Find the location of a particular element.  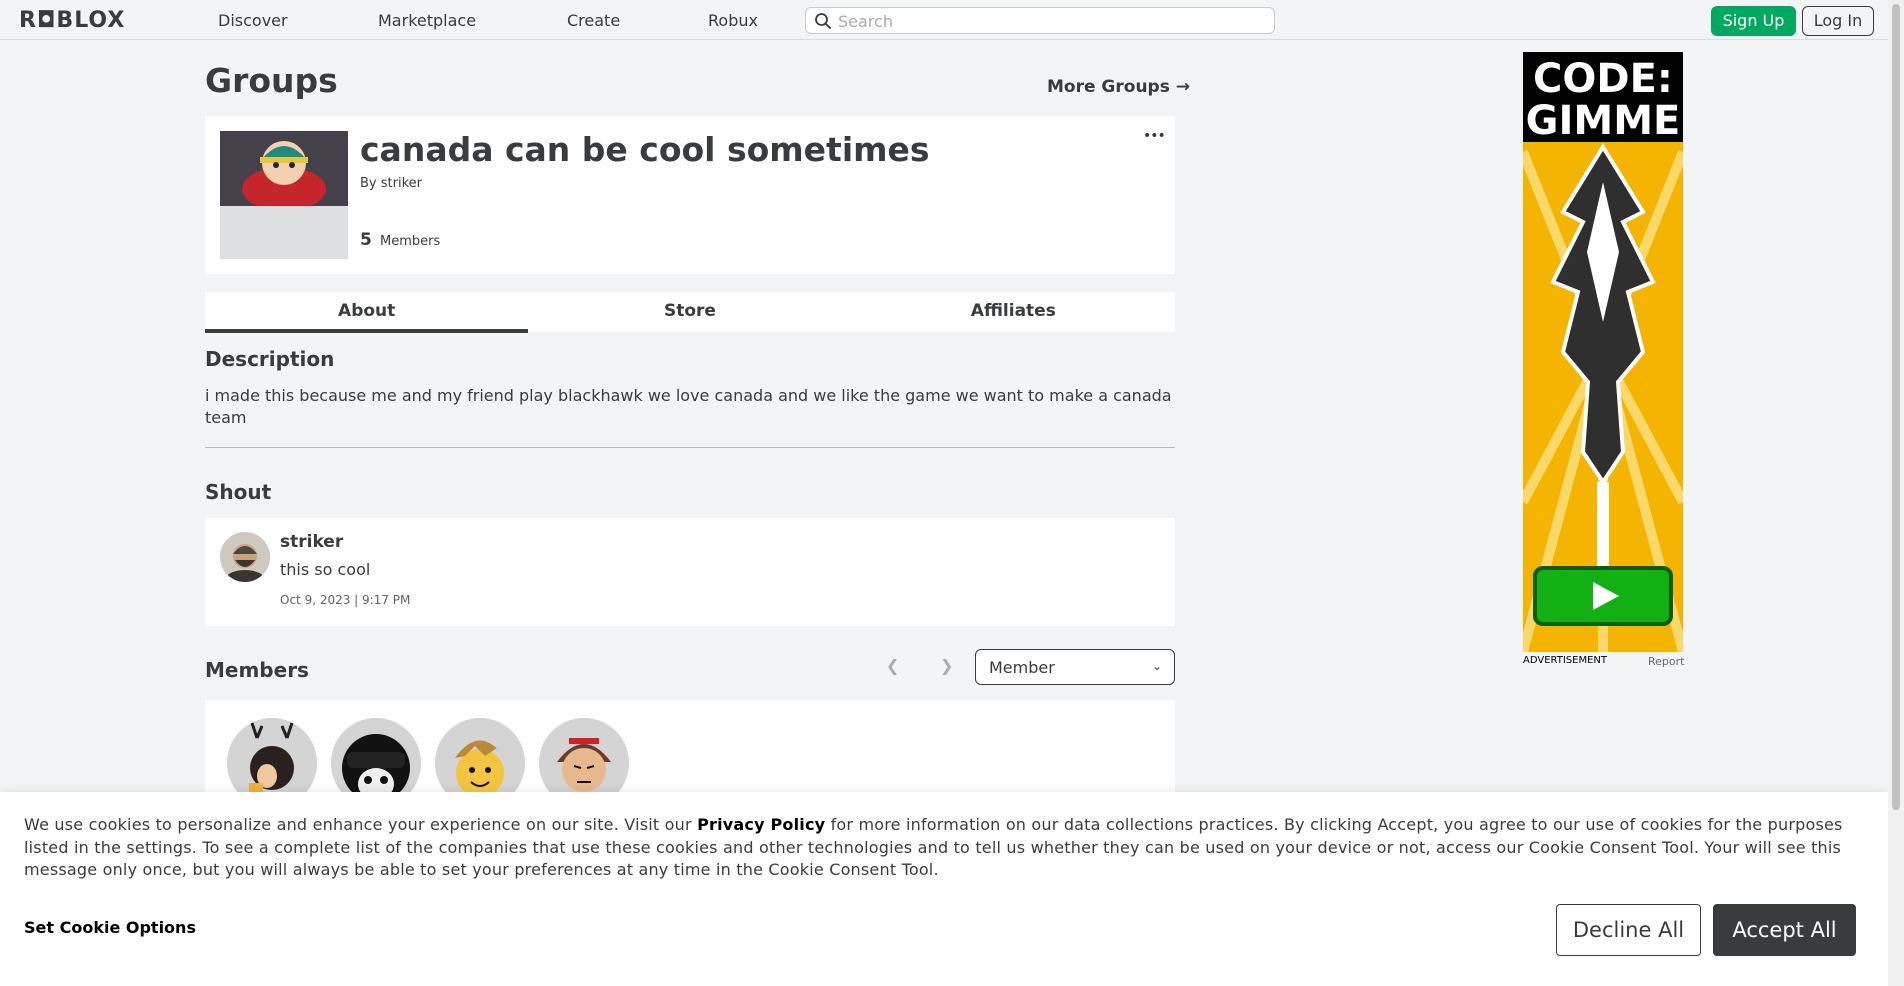

roblox-logo: R◘BLOX is located at coordinates (72, 20).